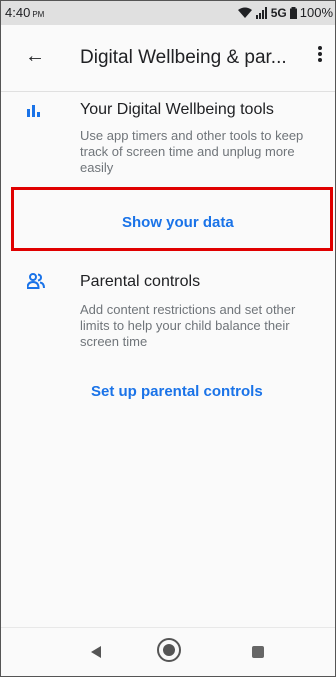 This screenshot has height=677, width=336. What do you see at coordinates (96, 652) in the screenshot?
I see `nav-back-icon` at bounding box center [96, 652].